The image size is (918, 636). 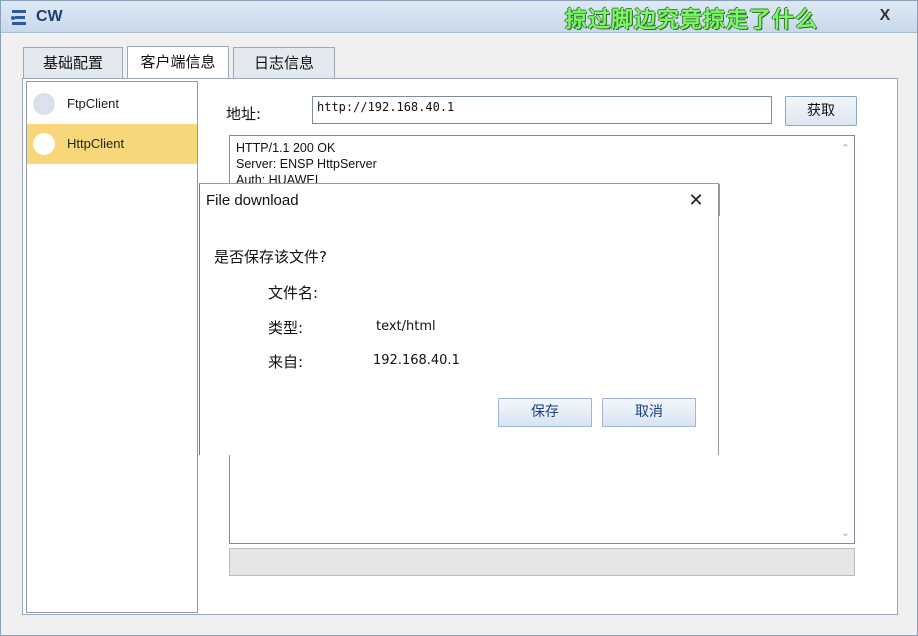 I want to click on window-close-button: X, so click(x=885, y=16).